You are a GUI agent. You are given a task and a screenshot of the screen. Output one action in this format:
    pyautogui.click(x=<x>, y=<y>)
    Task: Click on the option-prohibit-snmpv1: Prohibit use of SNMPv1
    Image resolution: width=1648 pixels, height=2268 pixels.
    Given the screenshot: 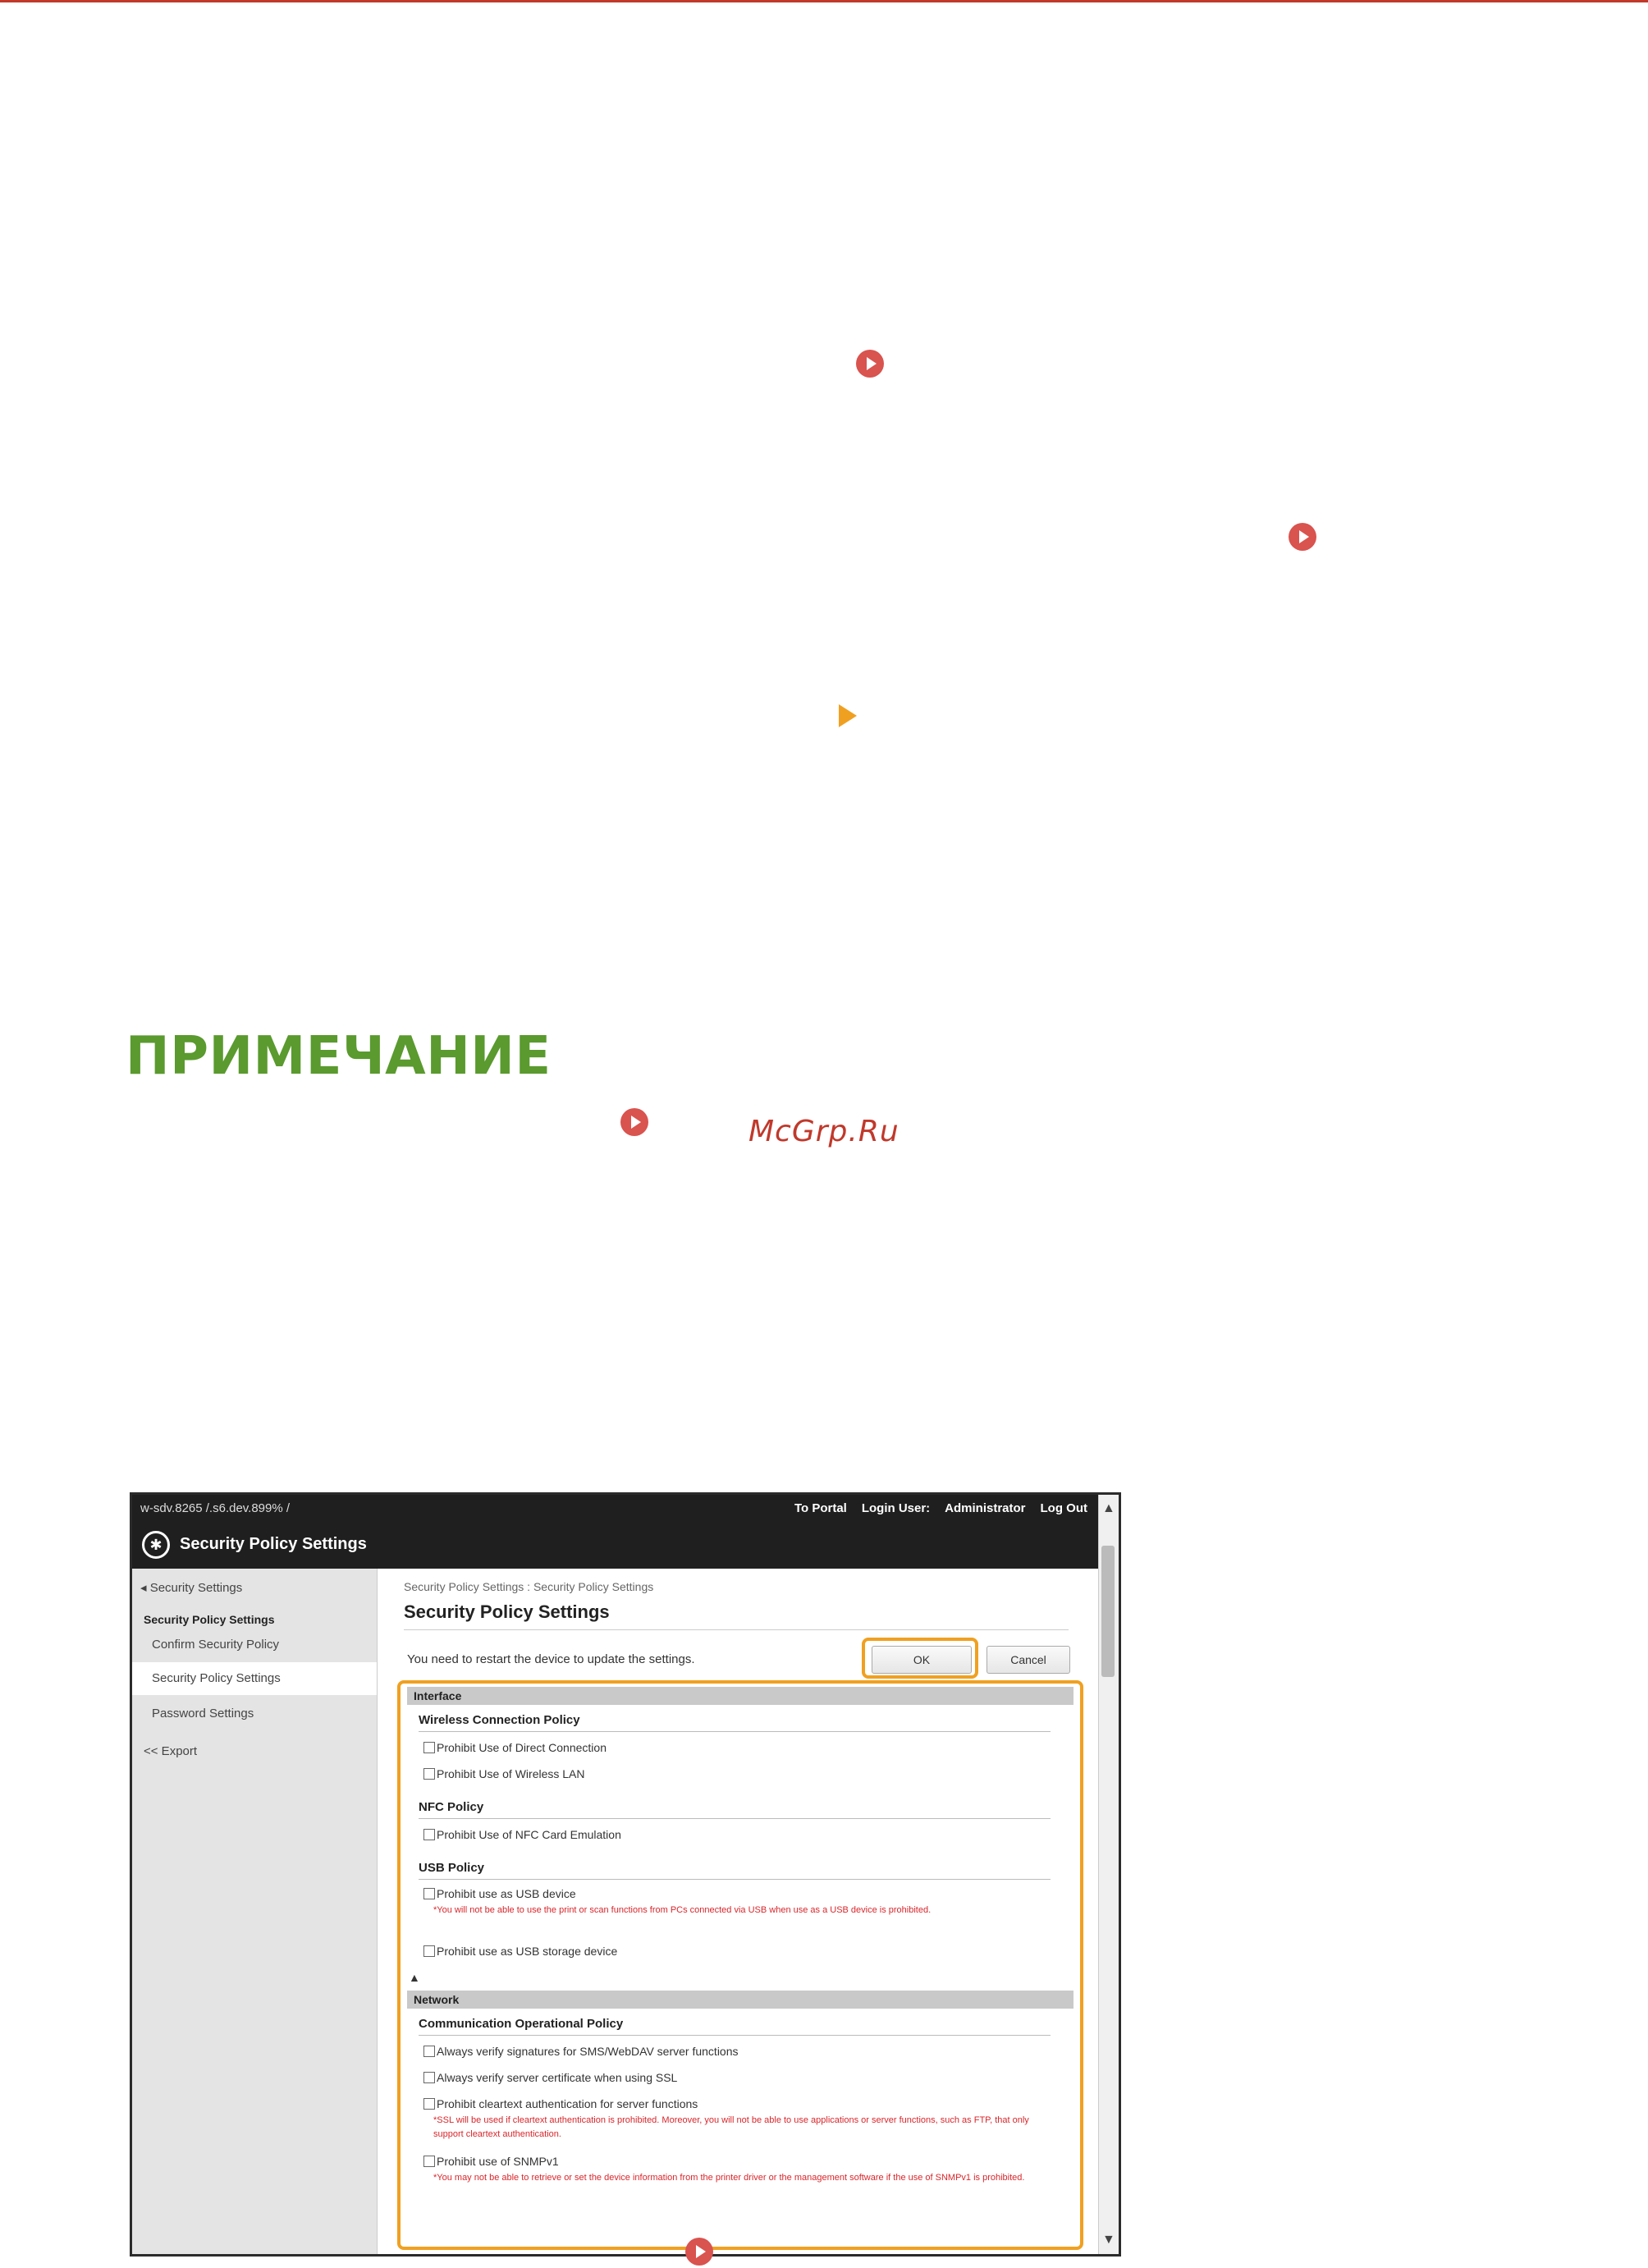 What is the action you would take?
    pyautogui.click(x=491, y=2161)
    